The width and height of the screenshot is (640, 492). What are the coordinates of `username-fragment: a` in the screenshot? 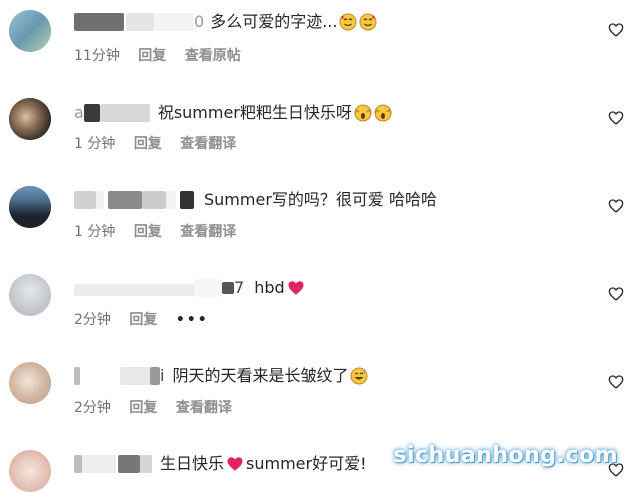 It's located at (79, 112).